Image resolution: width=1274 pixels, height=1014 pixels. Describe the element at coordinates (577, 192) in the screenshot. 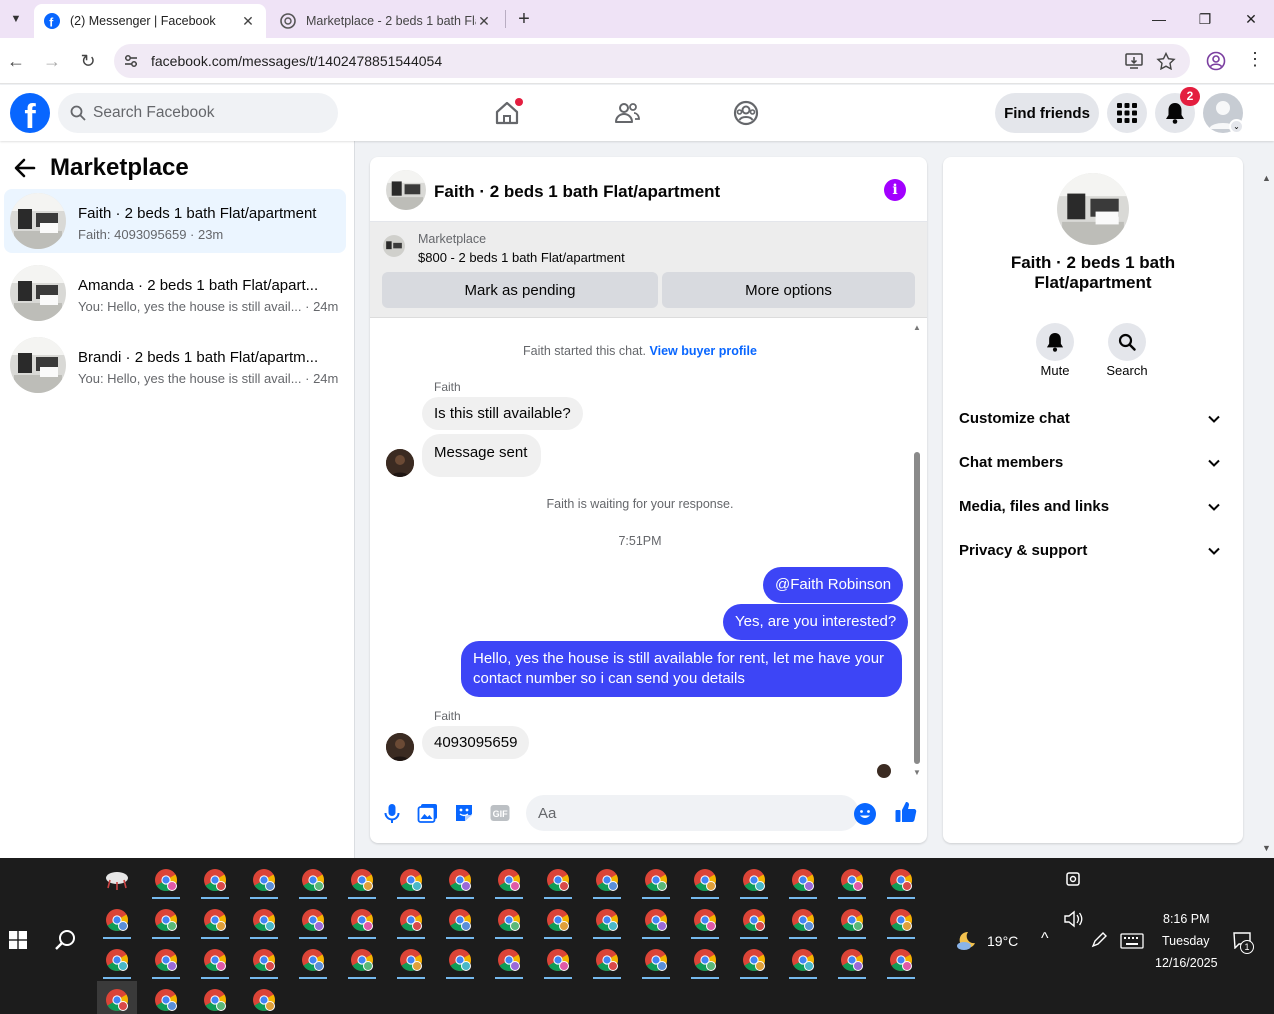

I see `chat-title: Faith · 2 beds 1 bath Flat/apartment` at that location.